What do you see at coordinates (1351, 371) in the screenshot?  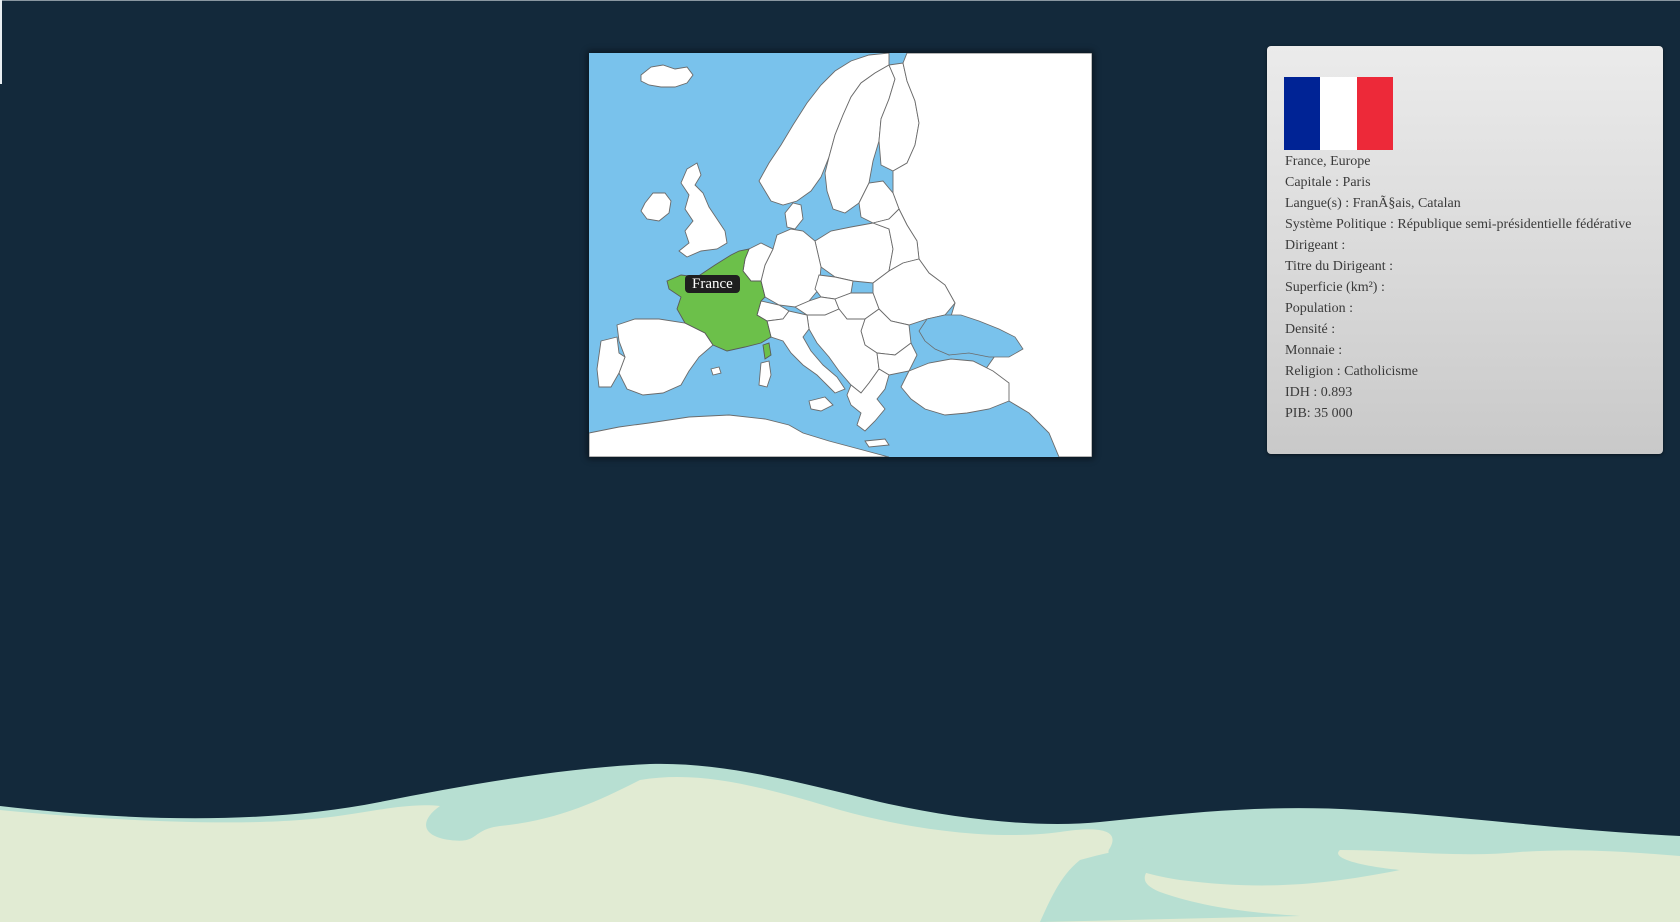 I see `country-religion: Religion : Catholicisme` at bounding box center [1351, 371].